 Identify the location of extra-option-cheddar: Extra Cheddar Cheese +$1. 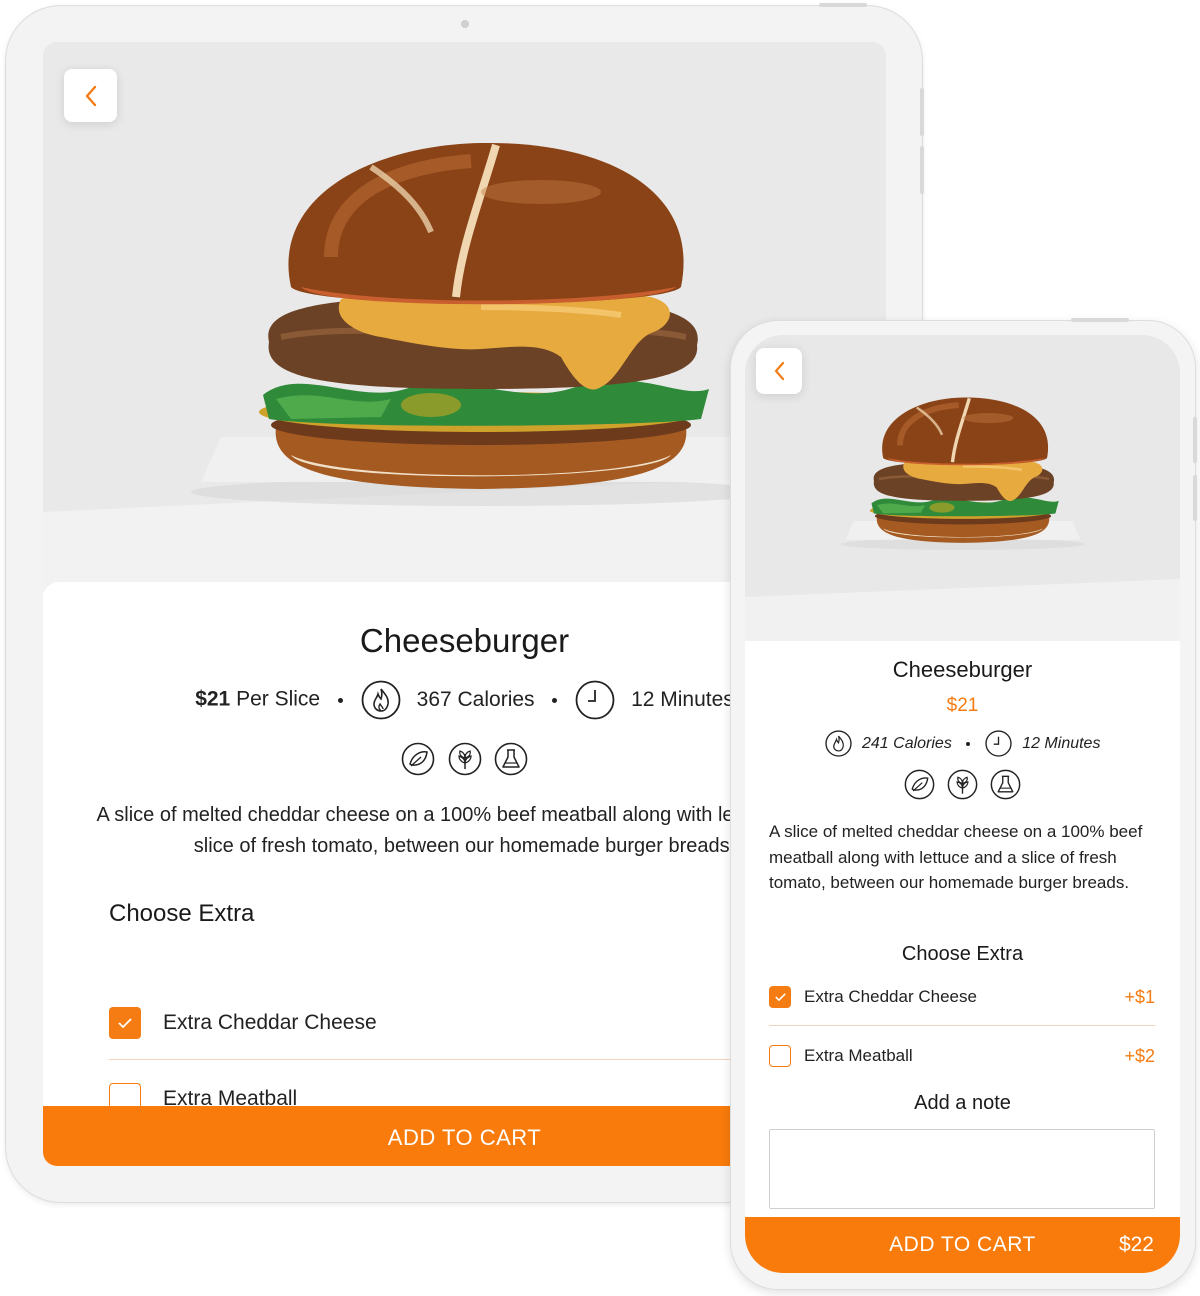
(962, 997).